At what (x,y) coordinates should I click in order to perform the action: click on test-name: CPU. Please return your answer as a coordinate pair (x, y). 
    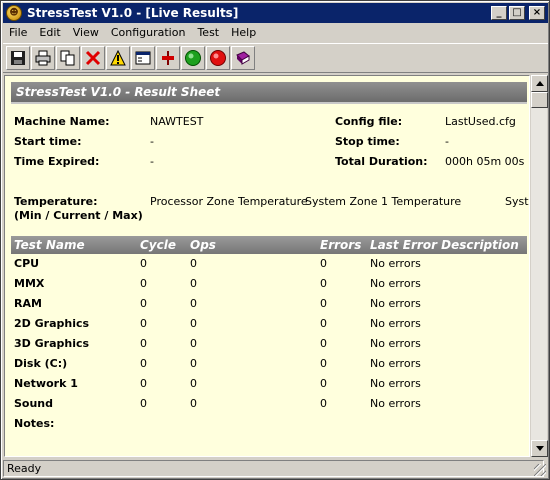
    Looking at the image, I should click on (27, 263).